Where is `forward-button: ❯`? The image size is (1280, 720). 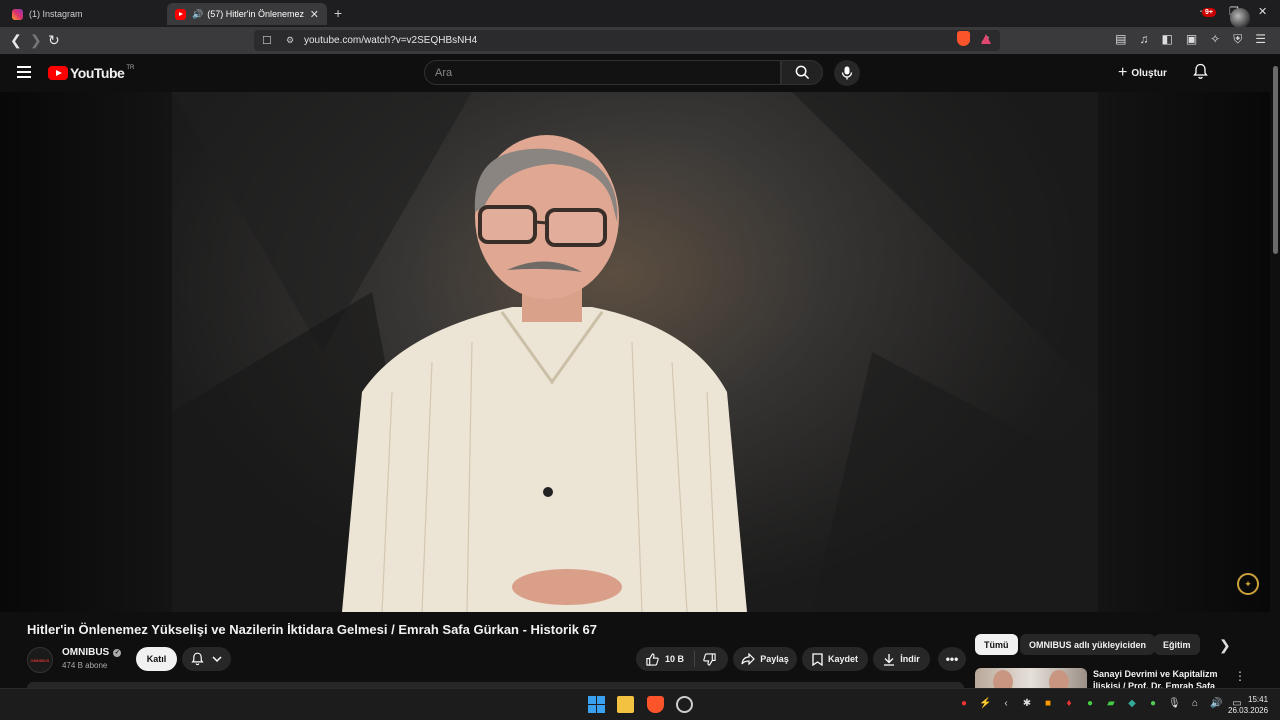 forward-button: ❯ is located at coordinates (36, 40).